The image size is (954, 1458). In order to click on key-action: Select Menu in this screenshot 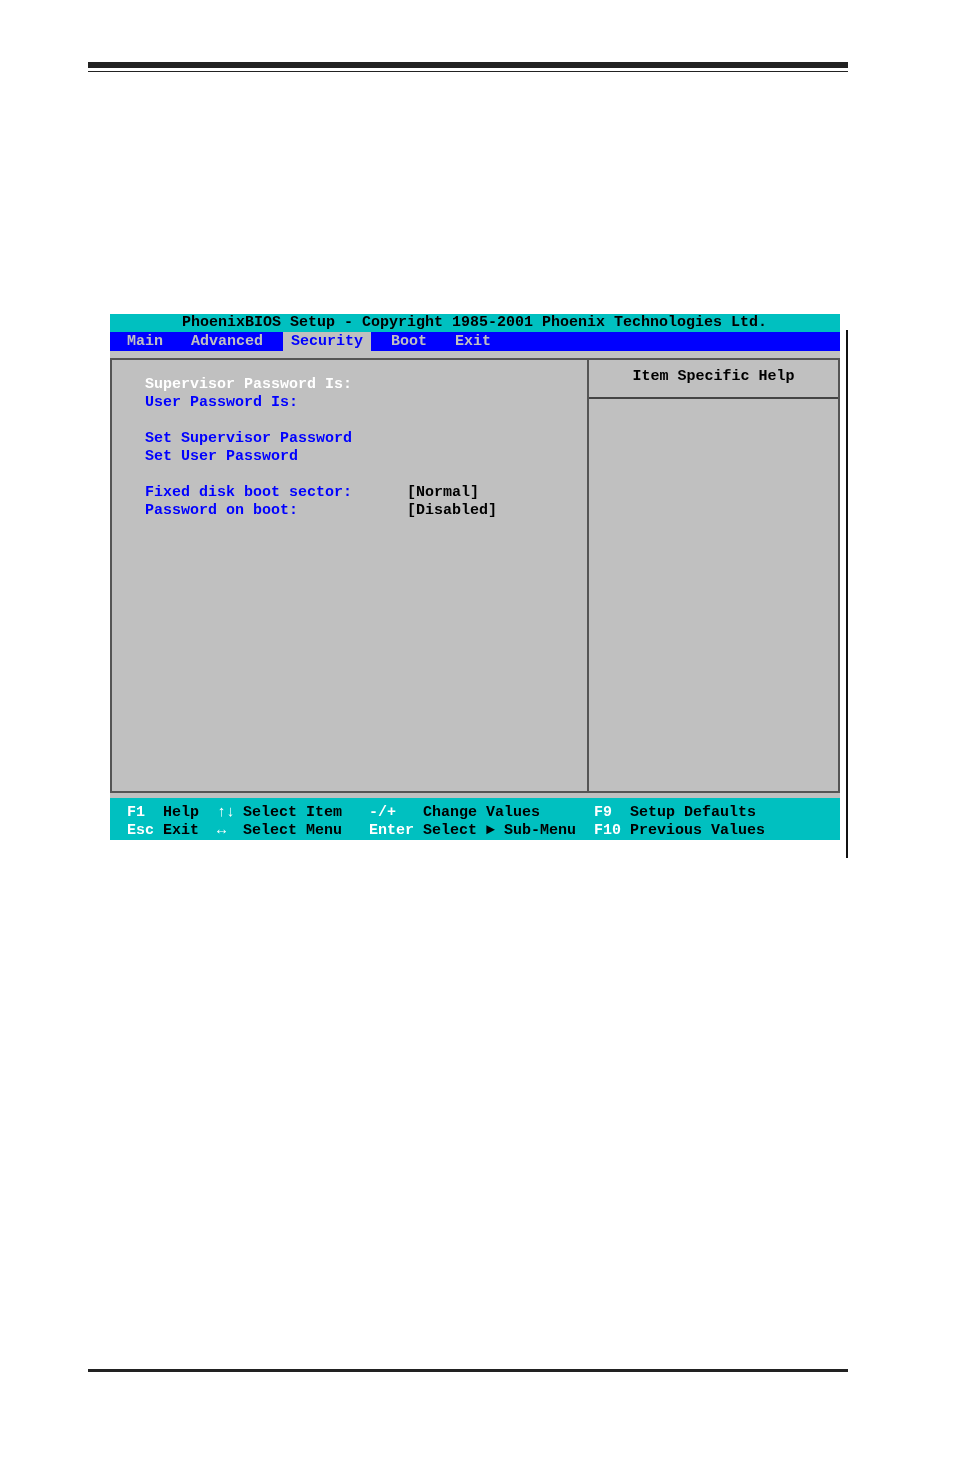, I will do `click(293, 831)`.